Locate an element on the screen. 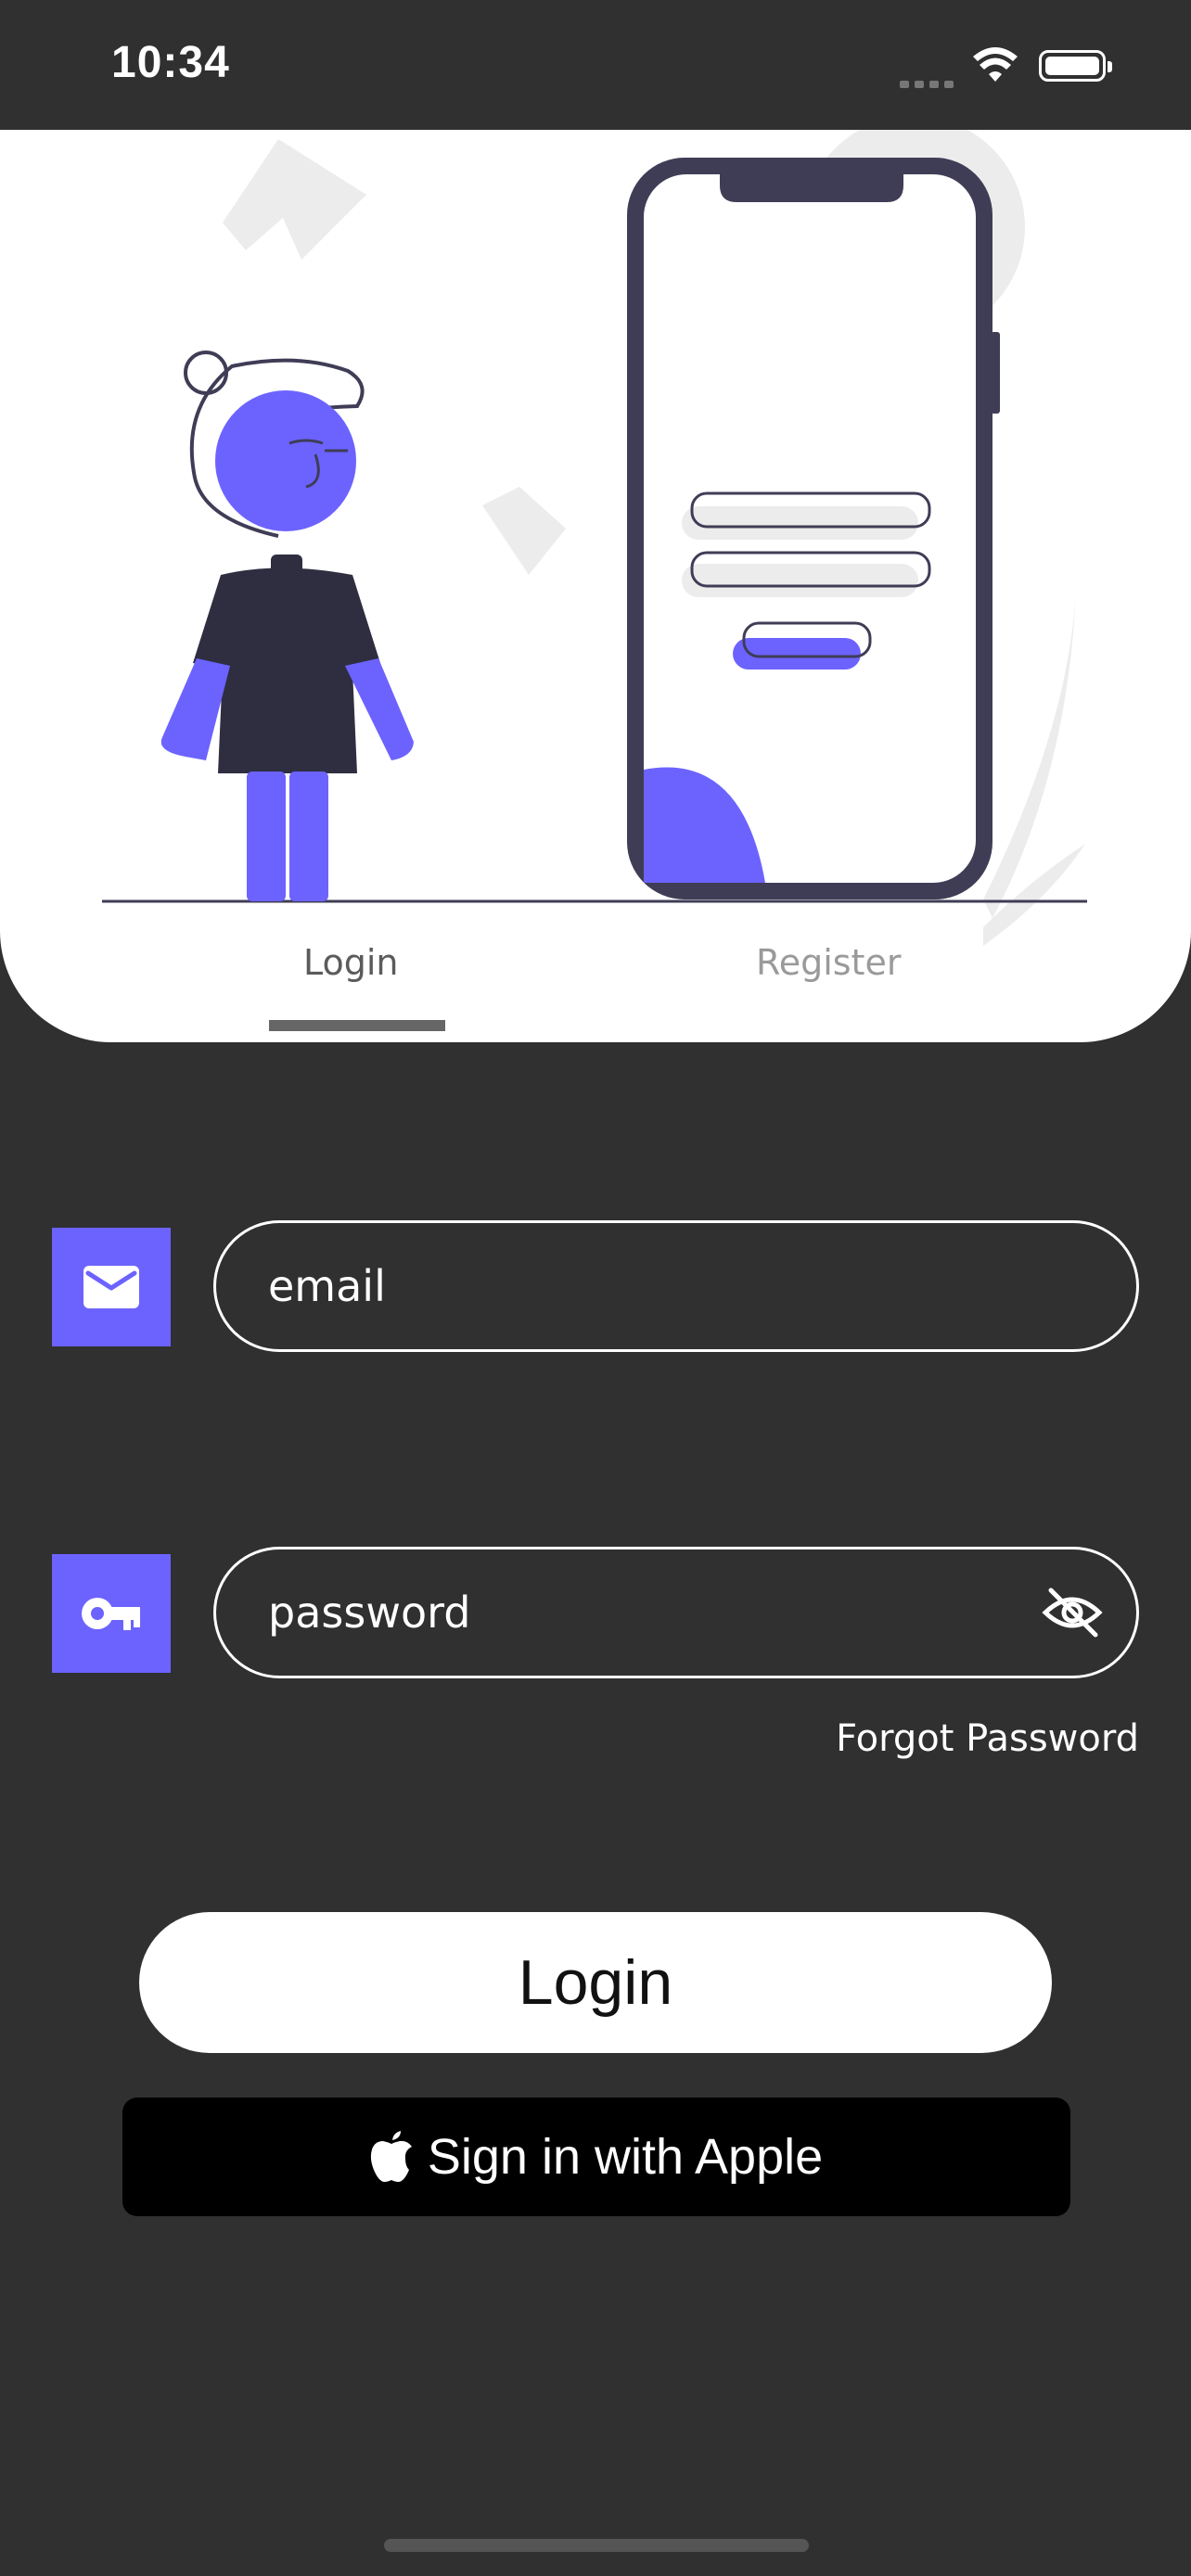 The width and height of the screenshot is (1191, 2576). email-icon-box is located at coordinates (111, 1287).